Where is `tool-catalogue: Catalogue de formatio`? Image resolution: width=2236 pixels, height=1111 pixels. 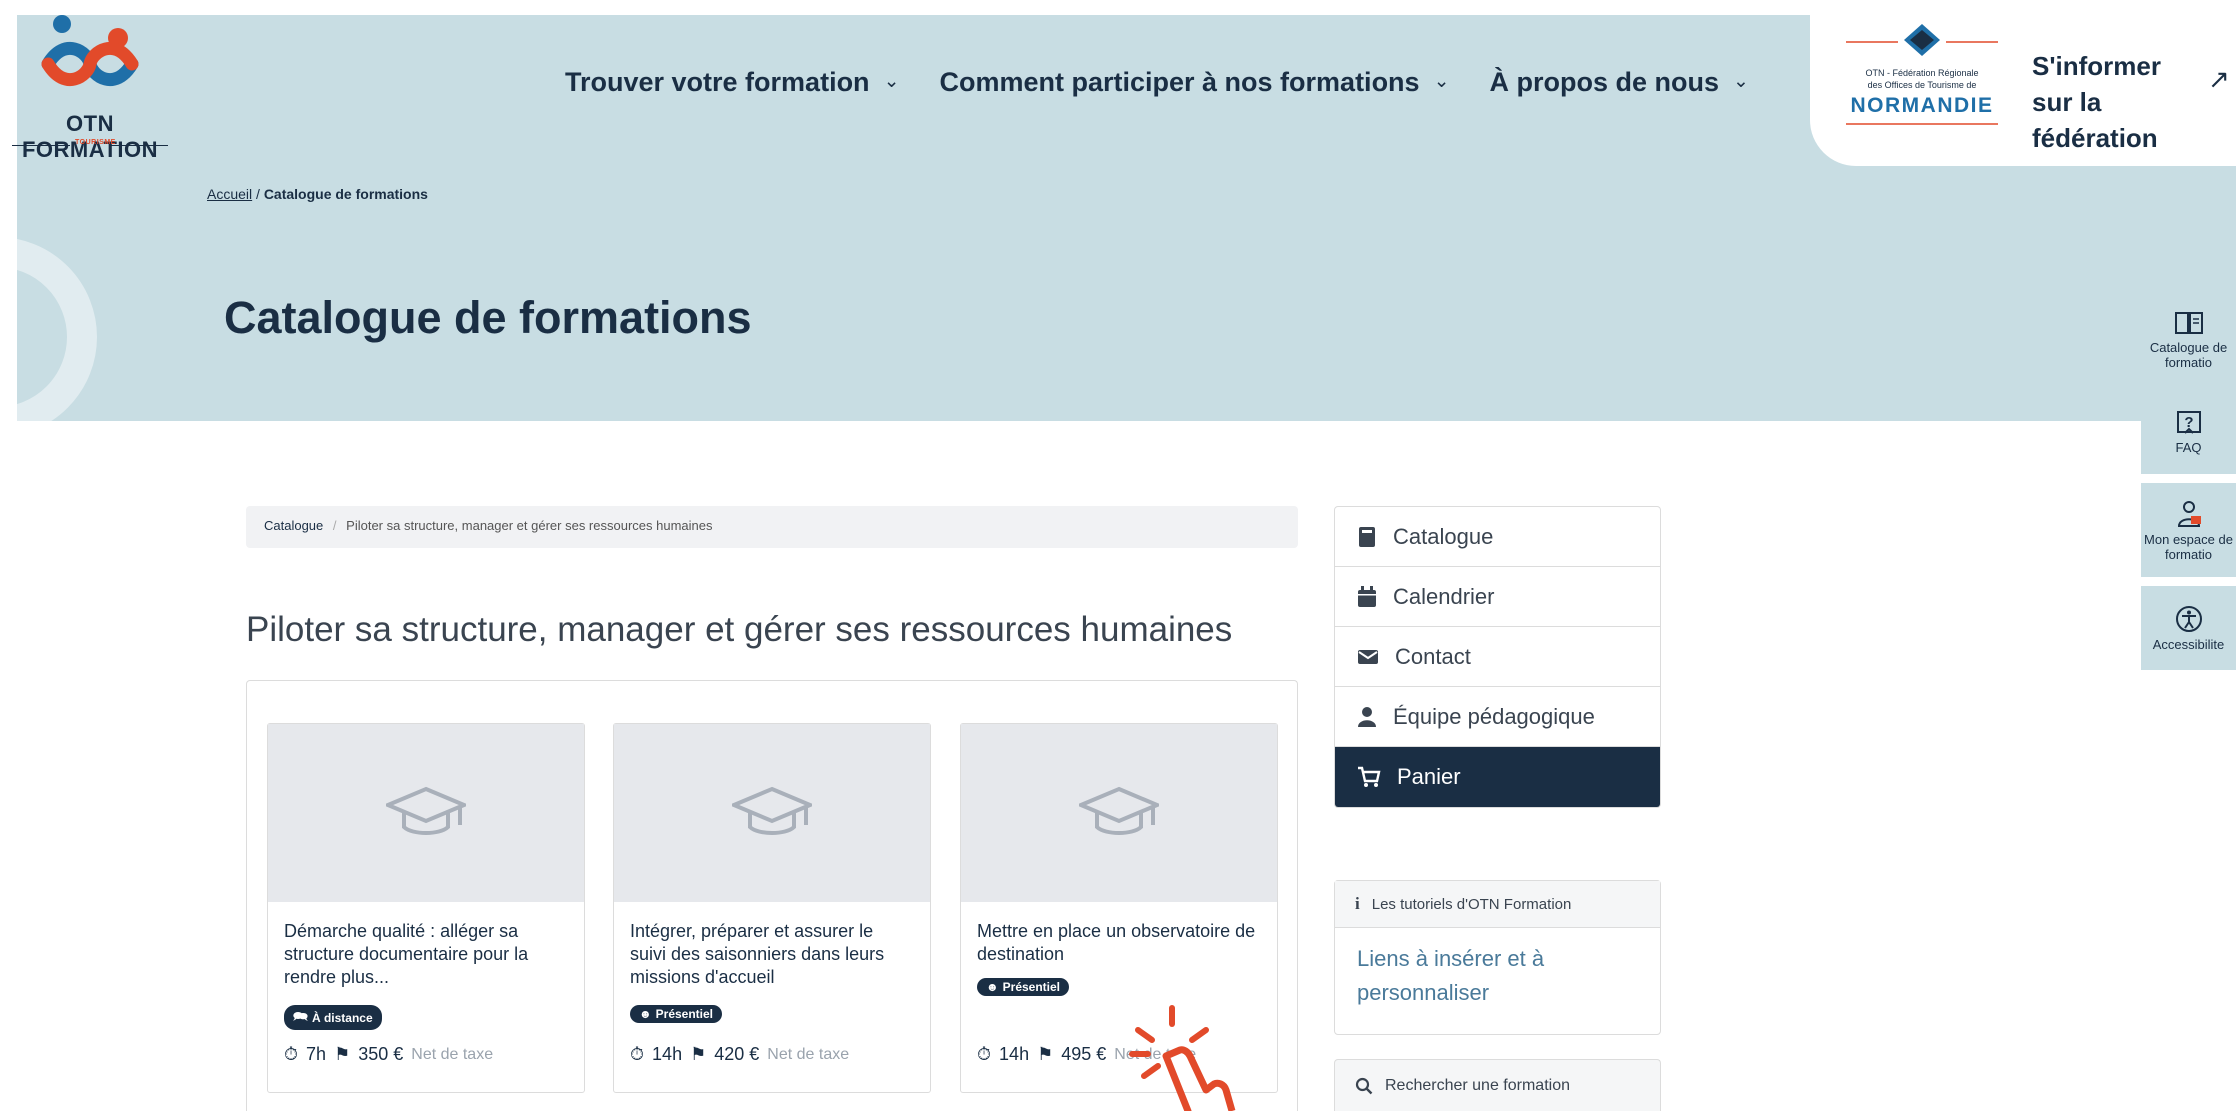 tool-catalogue: Catalogue de formatio is located at coordinates (2188, 339).